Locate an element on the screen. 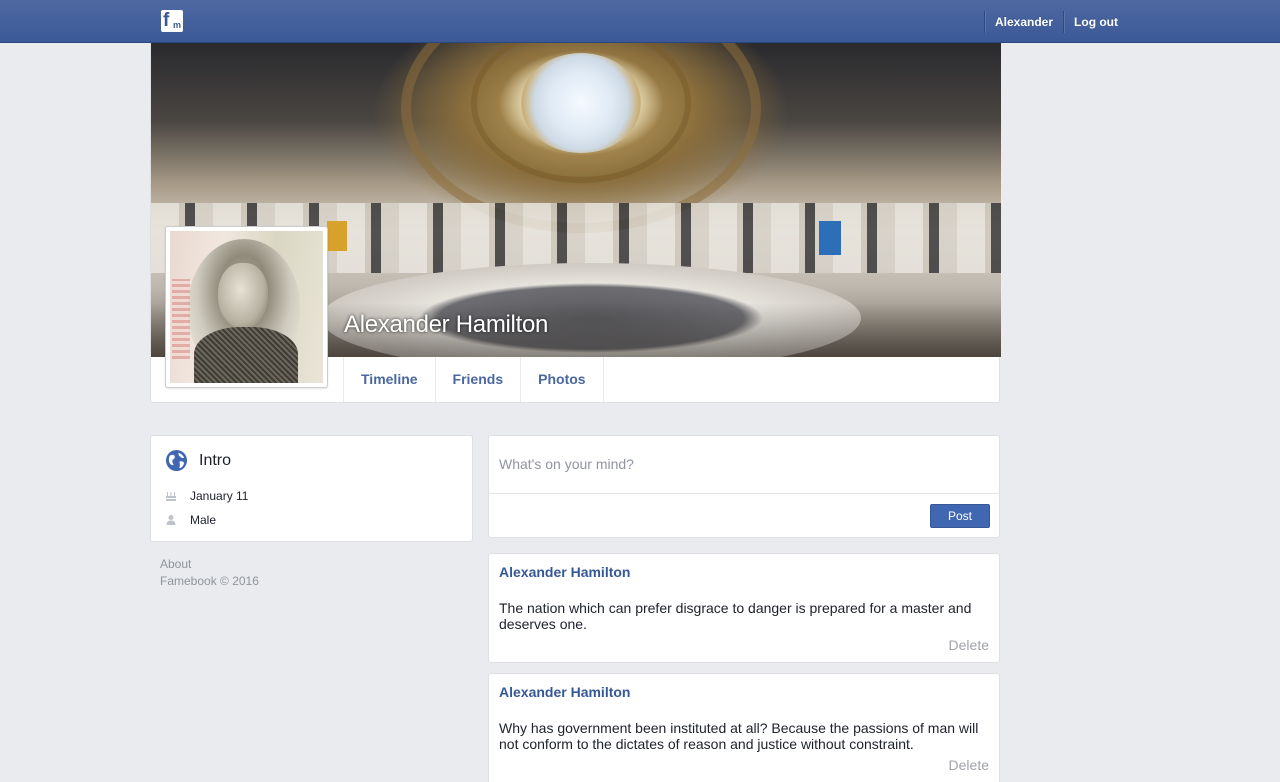 Image resolution: width=1280 pixels, height=782 pixels. intro-title: Intro is located at coordinates (215, 460).